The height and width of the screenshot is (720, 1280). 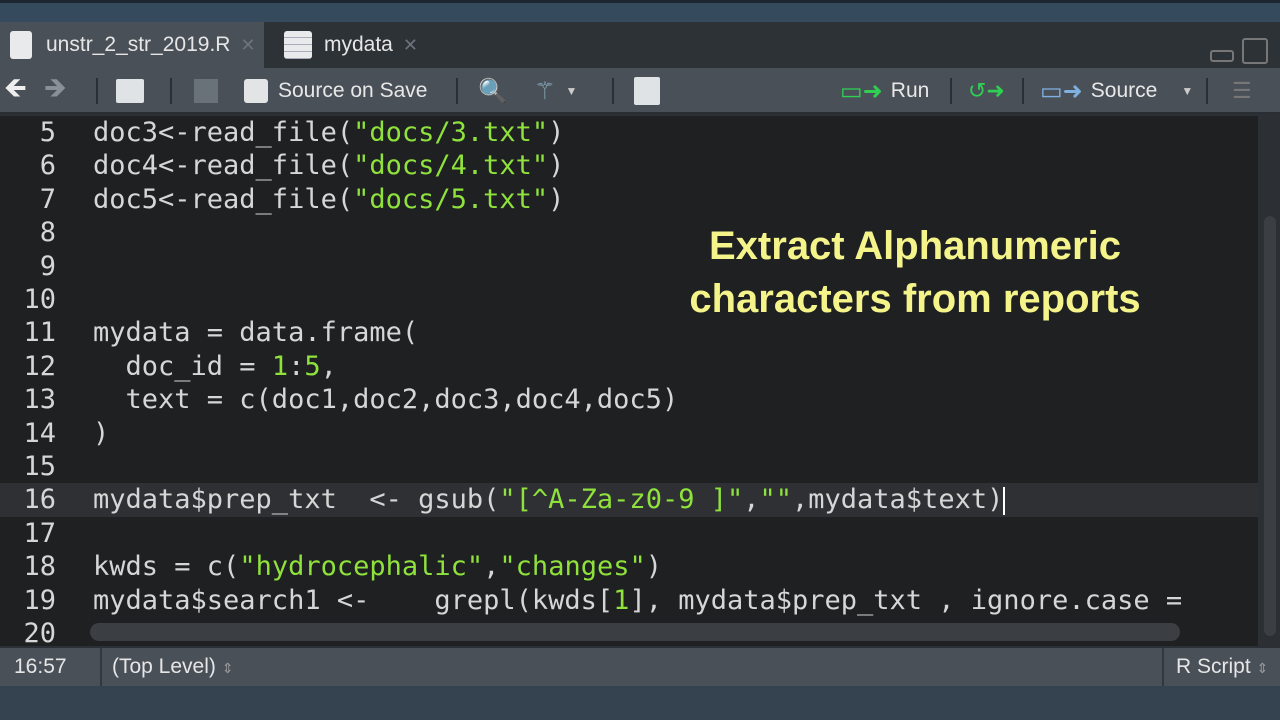 I want to click on line-number: 14, so click(x=39, y=433).